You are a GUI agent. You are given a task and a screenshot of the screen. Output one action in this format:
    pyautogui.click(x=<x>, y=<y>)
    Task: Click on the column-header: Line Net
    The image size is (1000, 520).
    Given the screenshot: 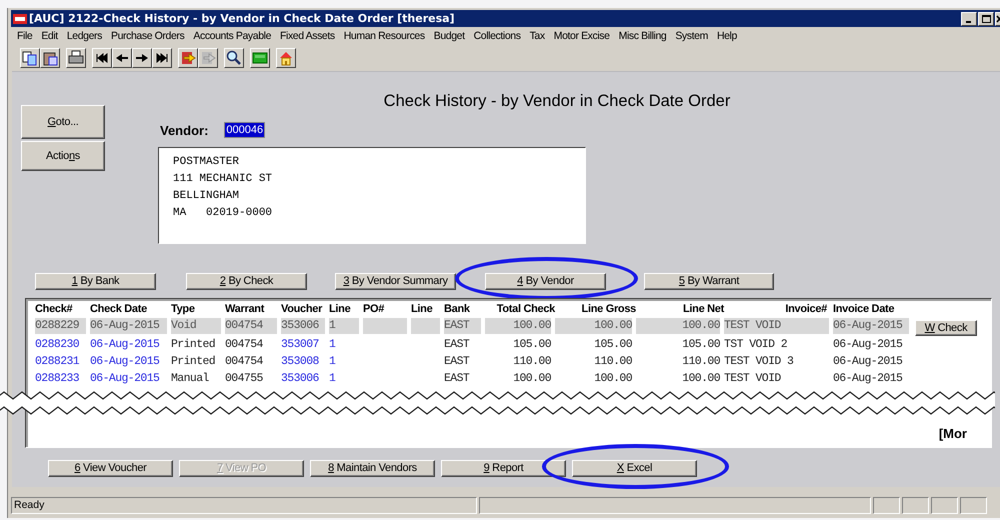 What is the action you would take?
    pyautogui.click(x=703, y=309)
    